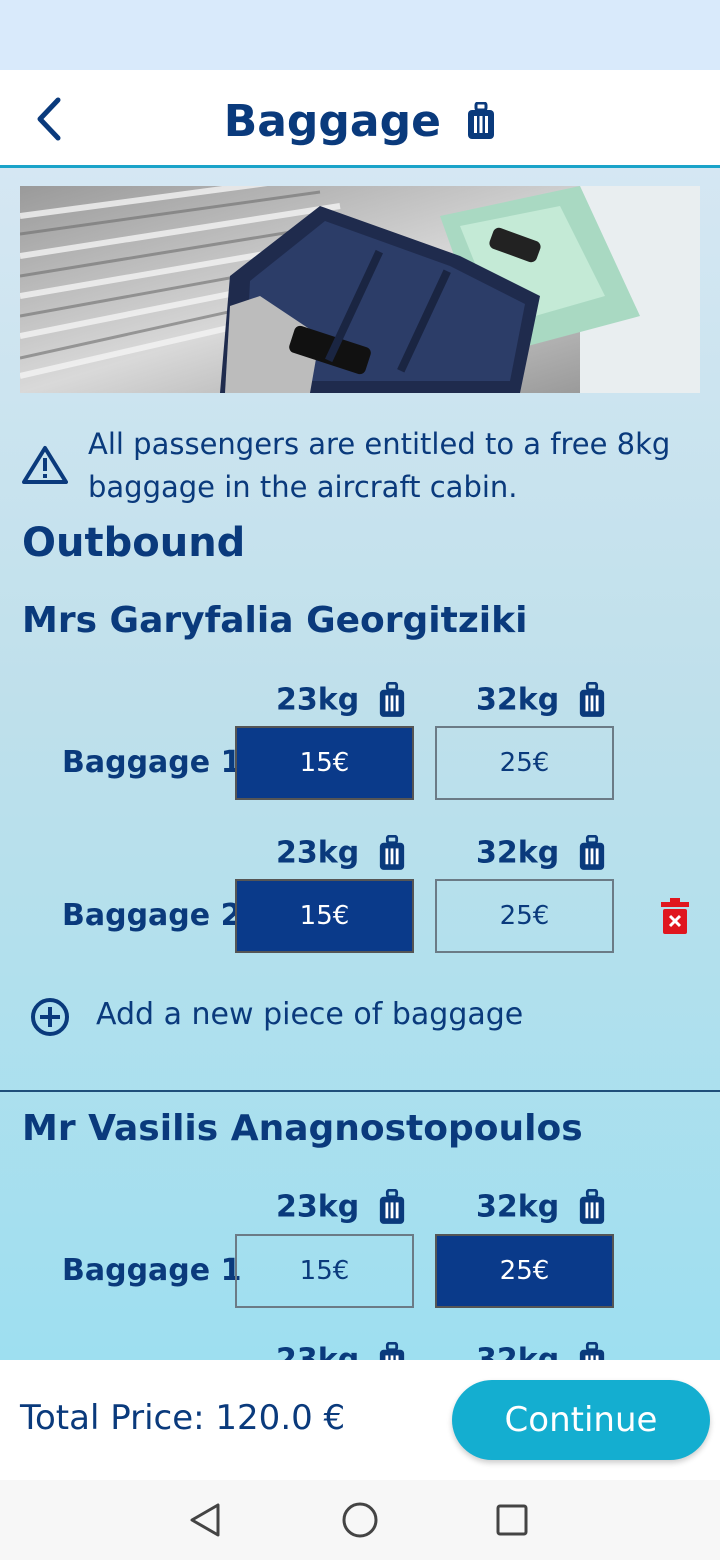 The width and height of the screenshot is (720, 1560). I want to click on system-nav-bar, so click(360, 1520).